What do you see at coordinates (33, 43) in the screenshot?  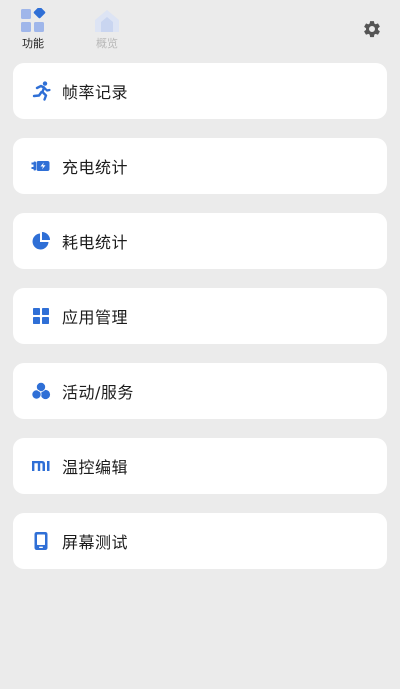 I see `tab-function-label: 功能` at bounding box center [33, 43].